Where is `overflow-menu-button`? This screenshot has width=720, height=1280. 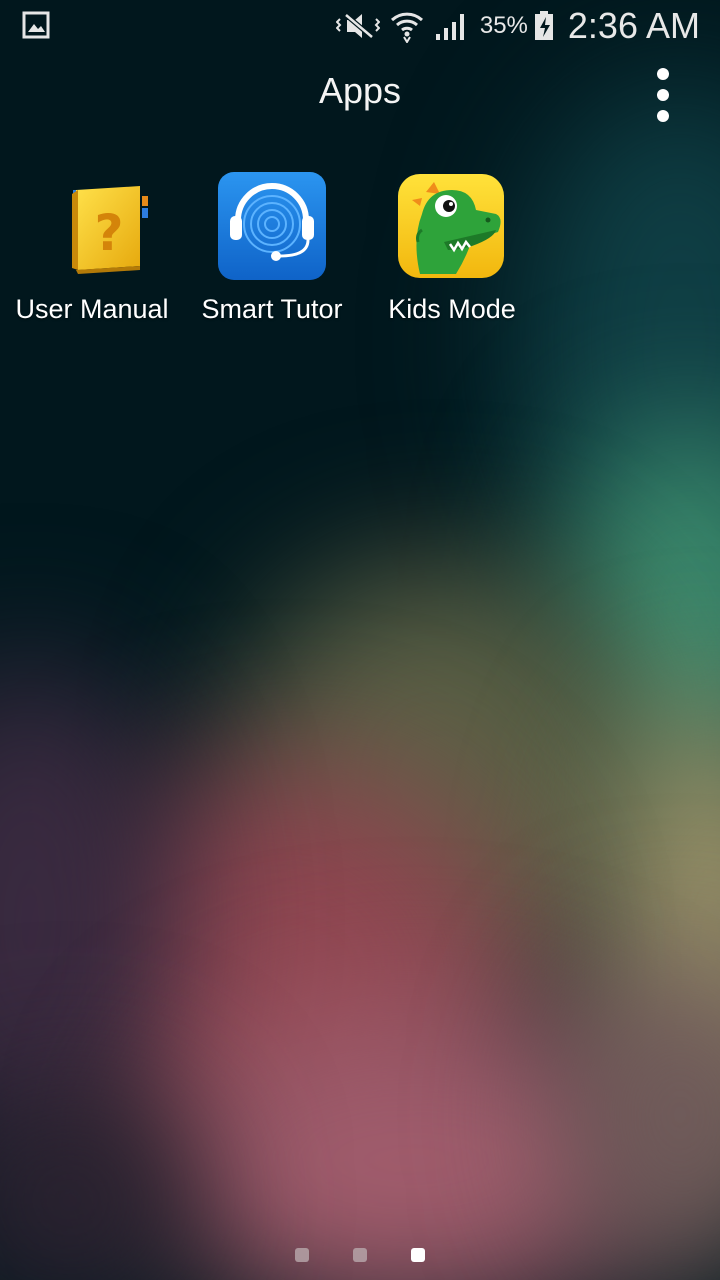 overflow-menu-button is located at coordinates (663, 95).